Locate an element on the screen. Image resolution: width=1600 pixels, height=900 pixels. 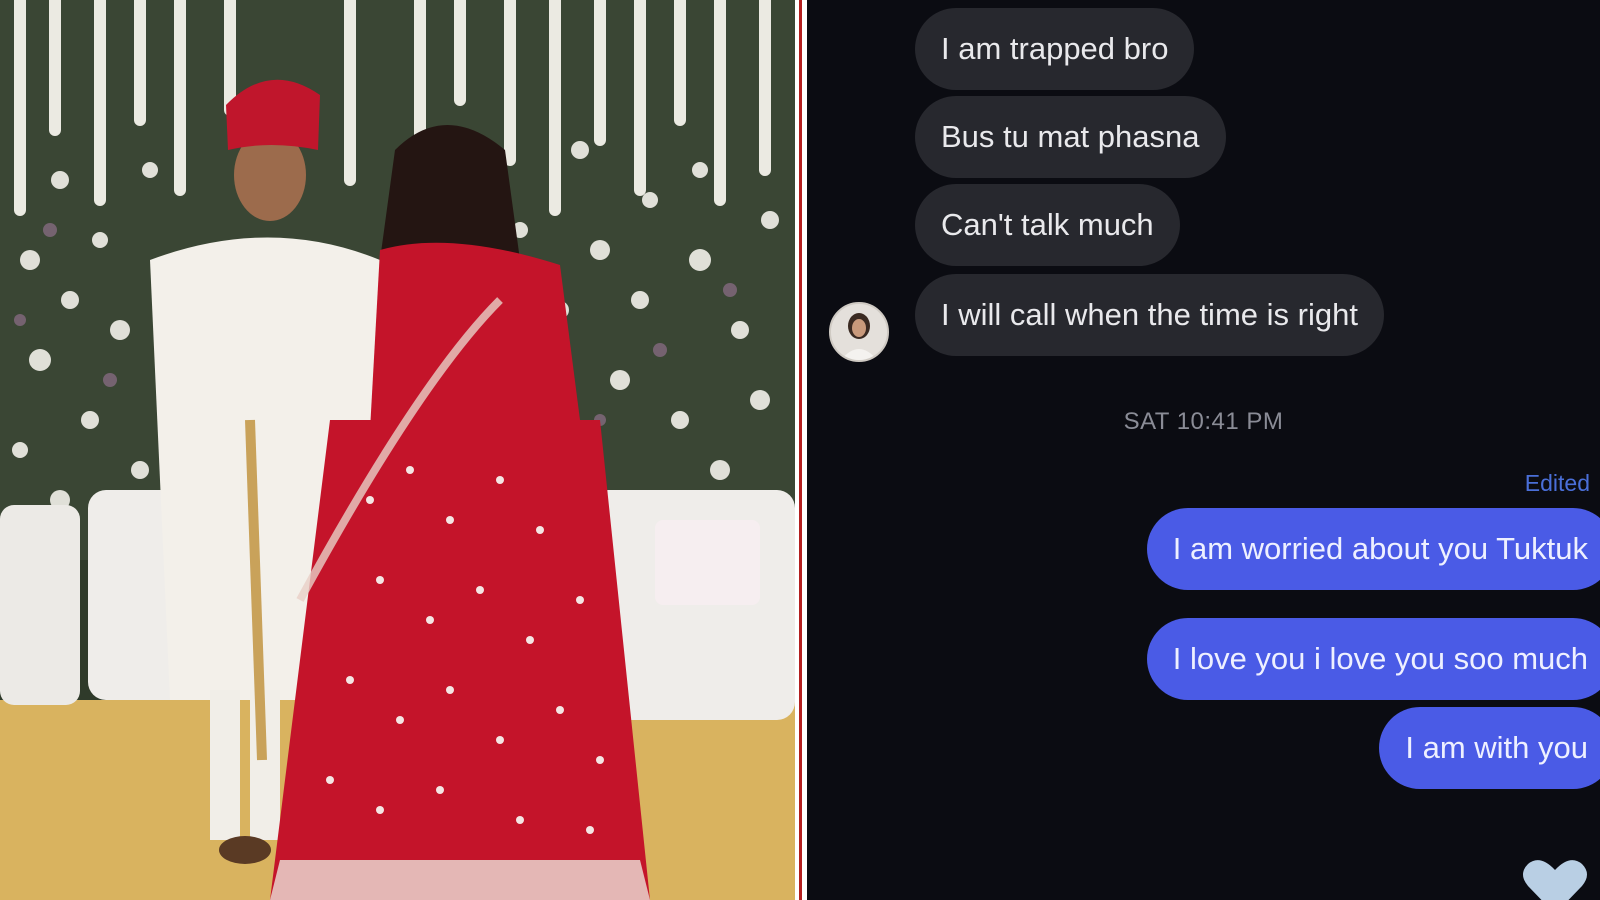
incoming-message: I am trapped bro is located at coordinates (1055, 49).